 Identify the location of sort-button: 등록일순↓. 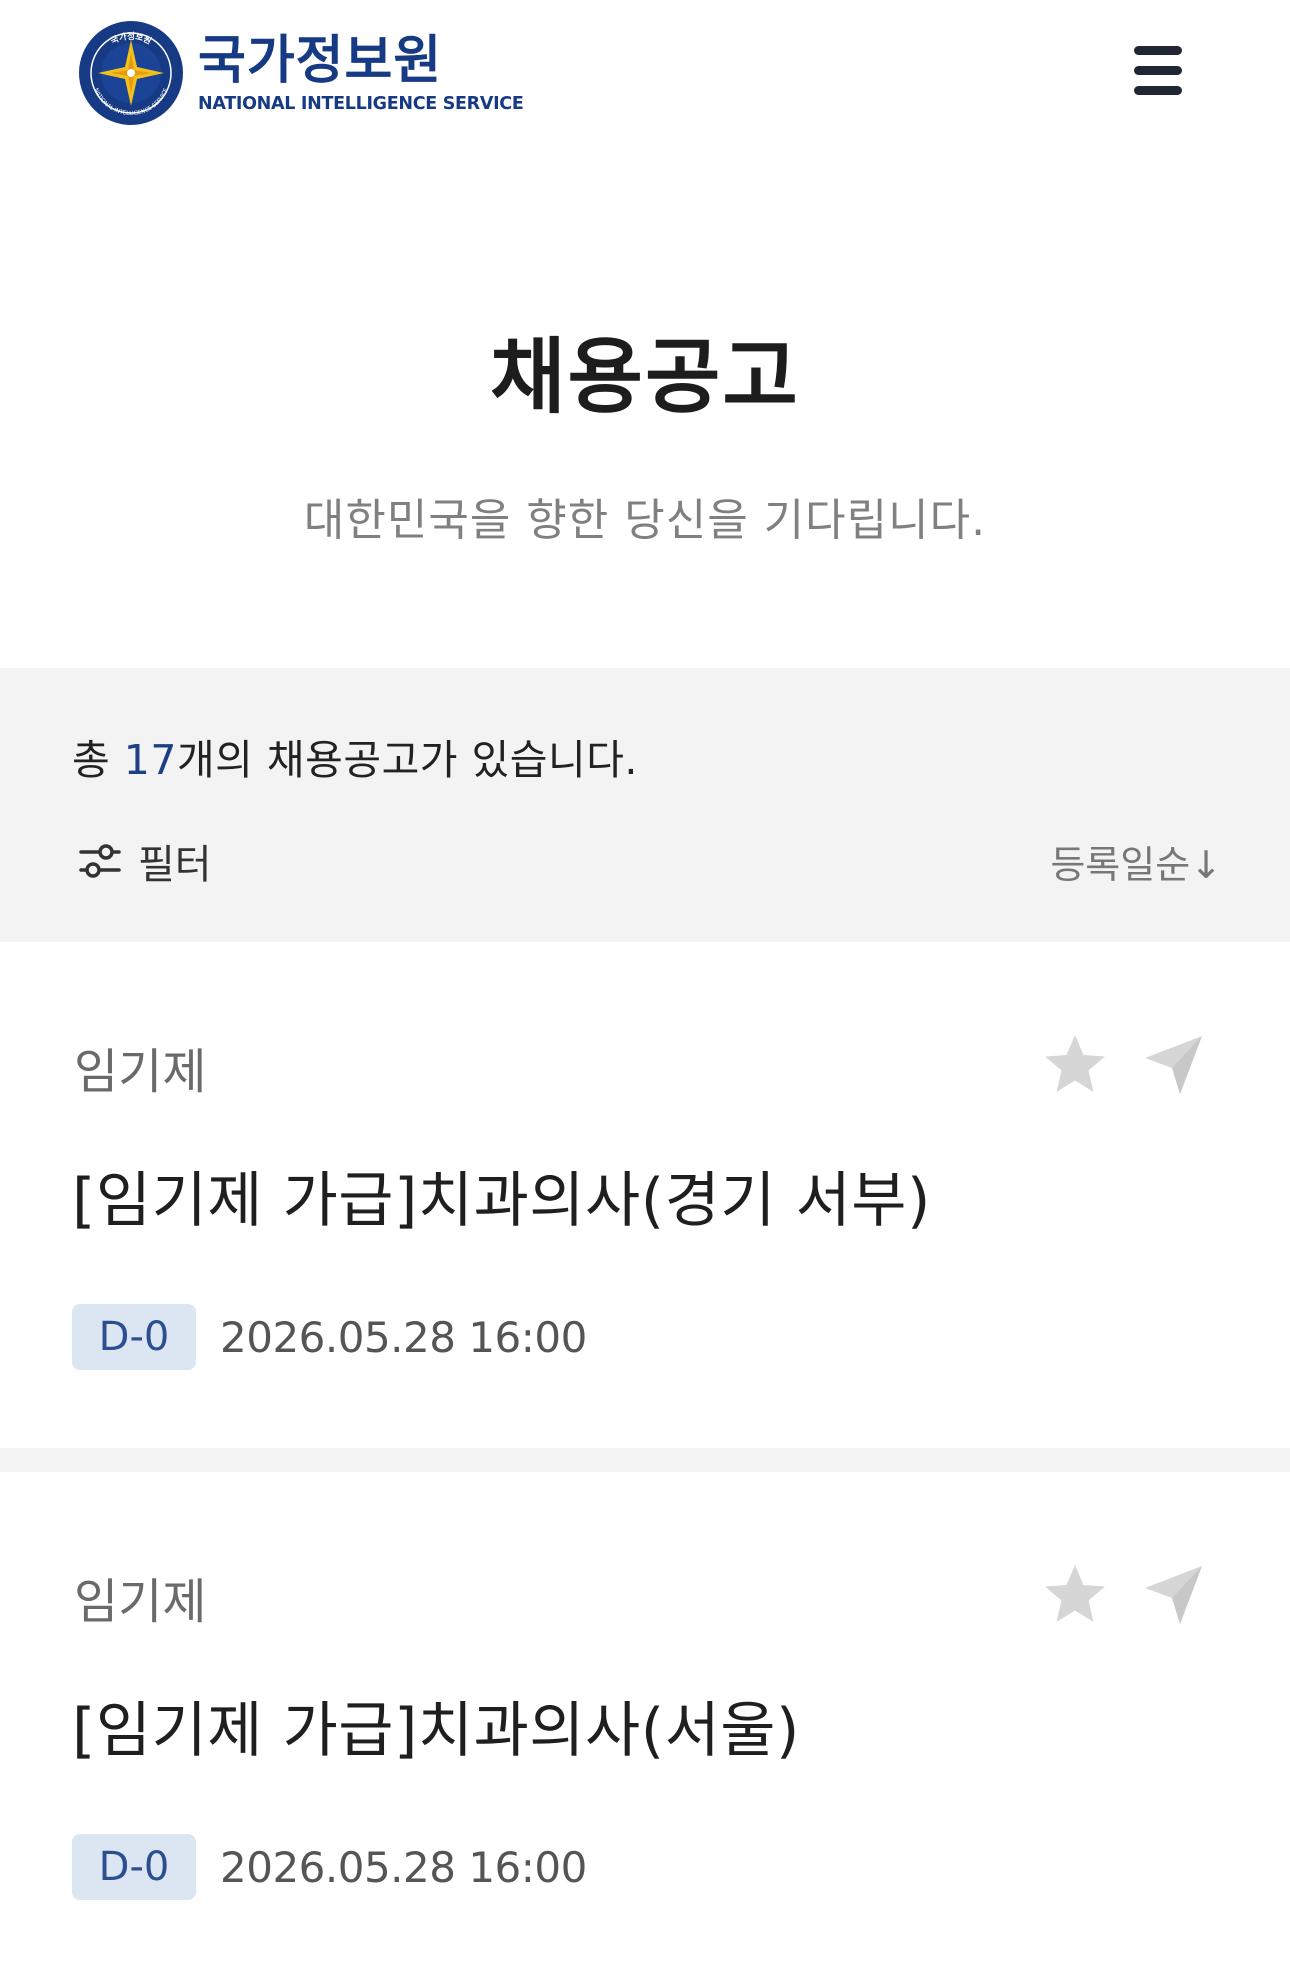
(1136, 861).